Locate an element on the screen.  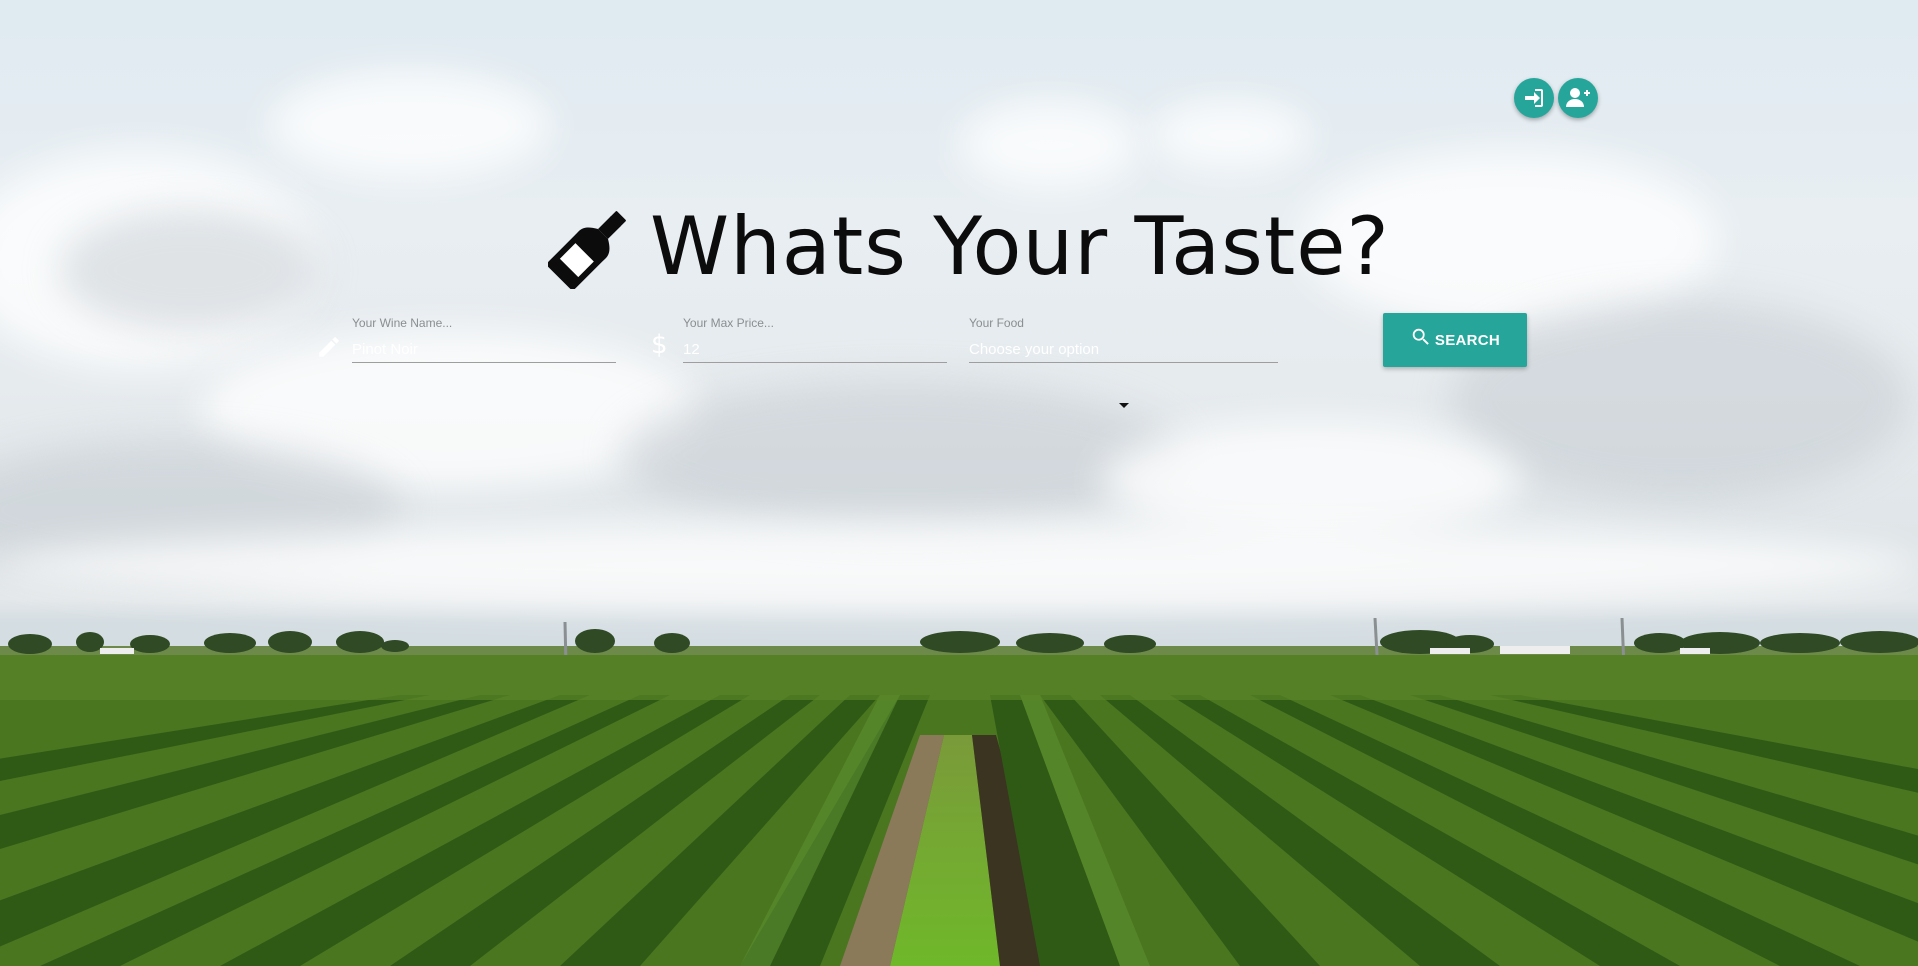
food-select-field: Your Food is located at coordinates (1123, 344).